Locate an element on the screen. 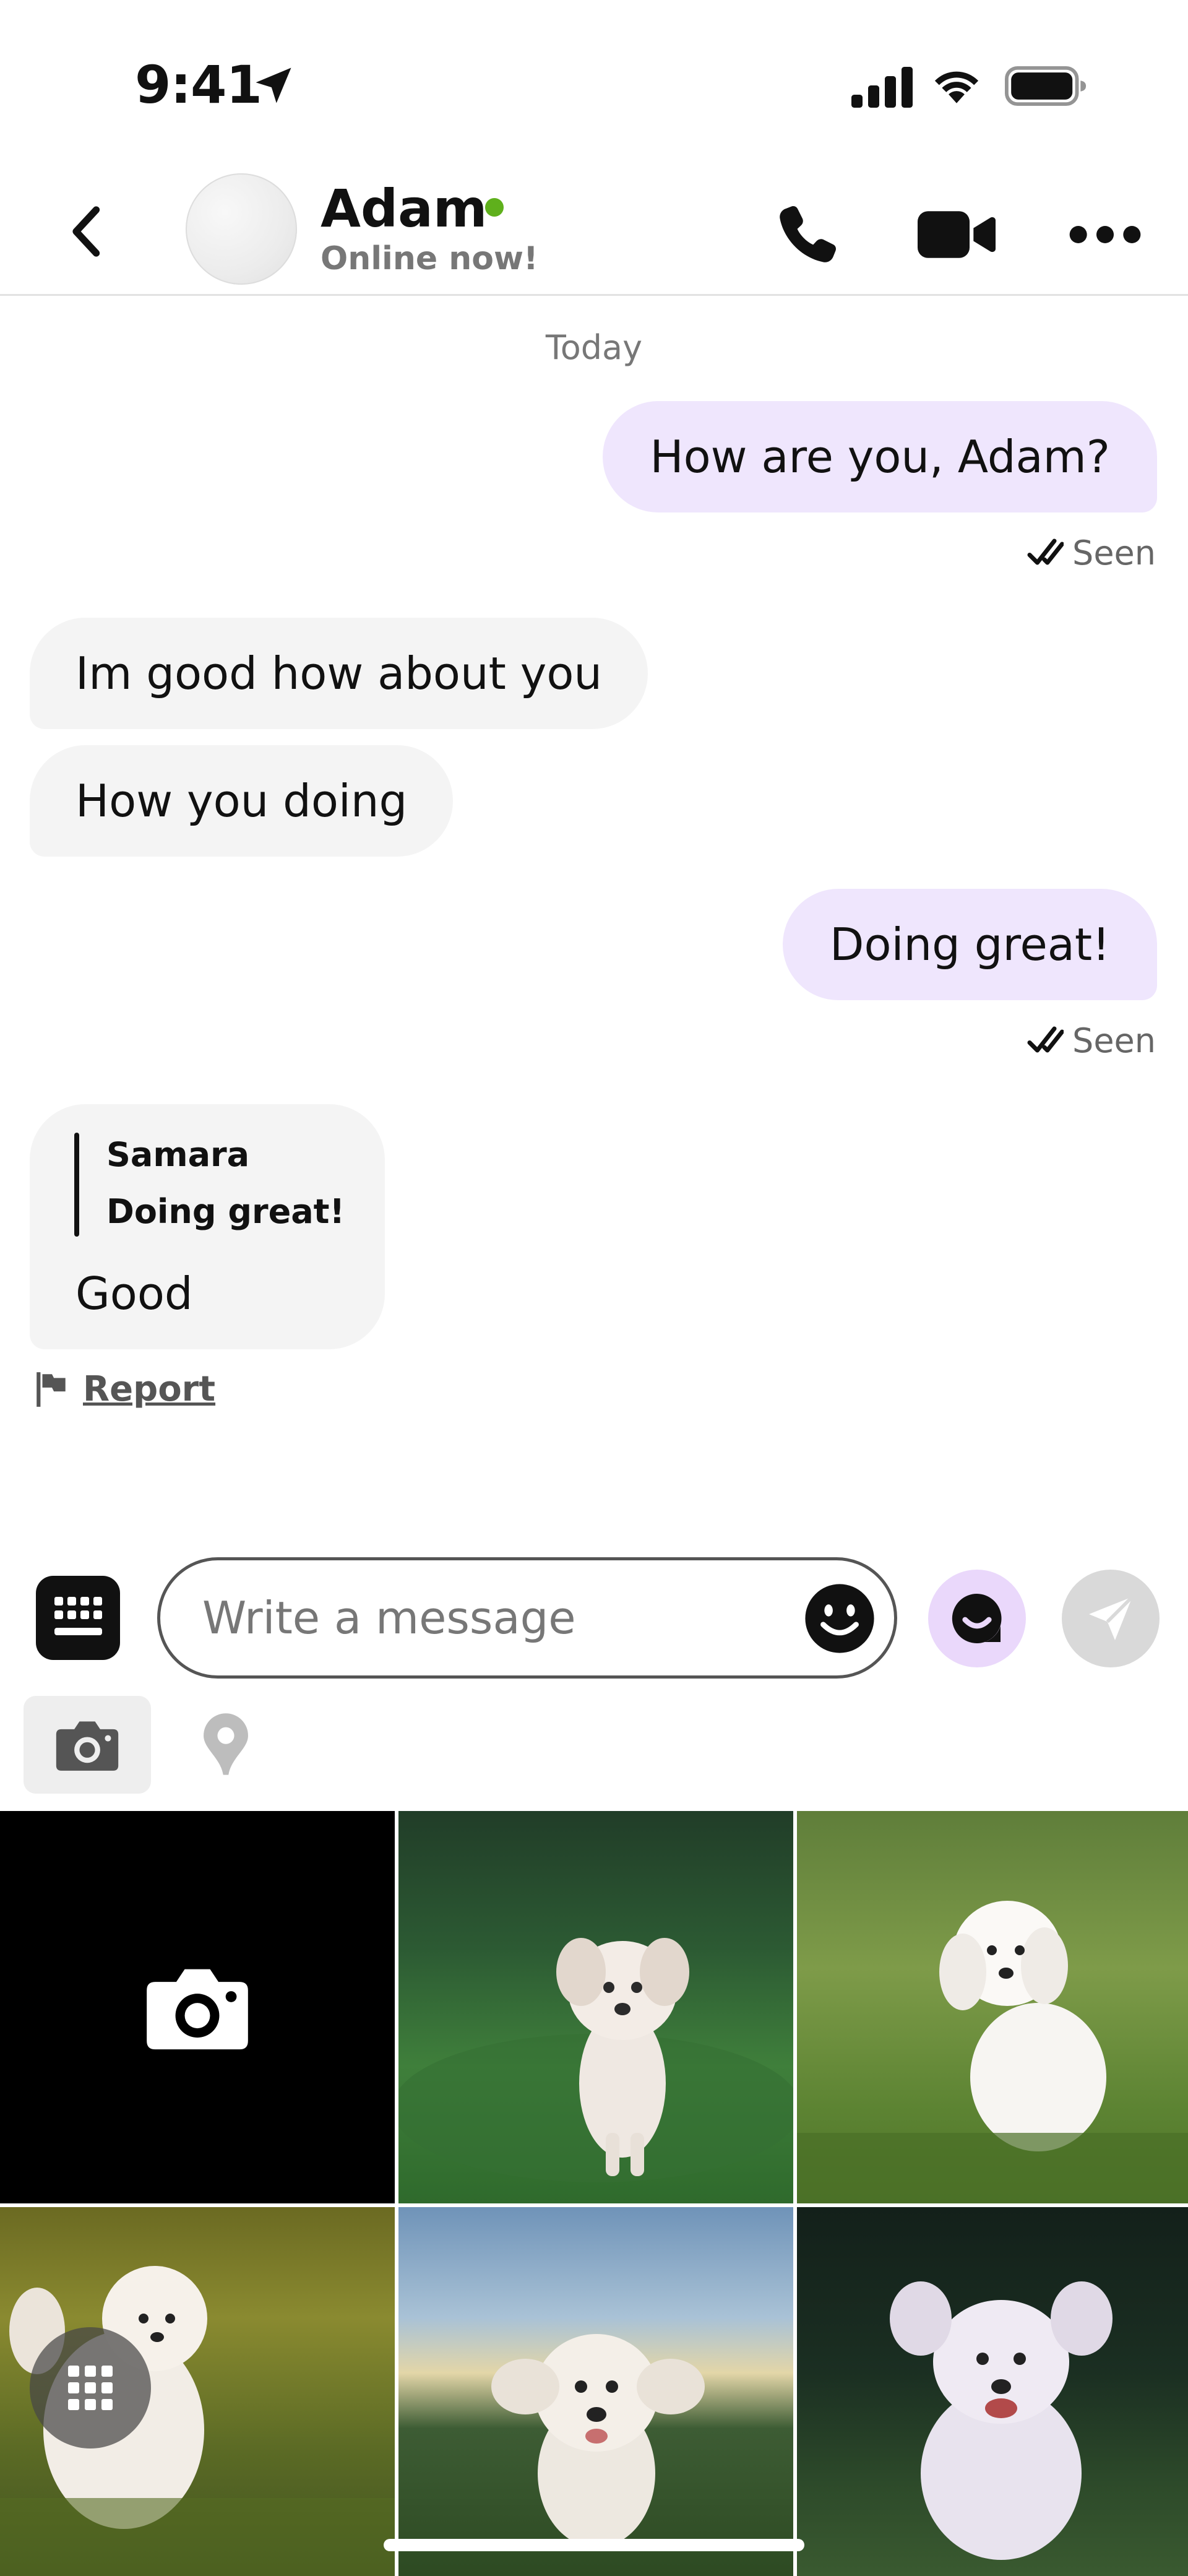  message-text: How you doing is located at coordinates (241, 801).